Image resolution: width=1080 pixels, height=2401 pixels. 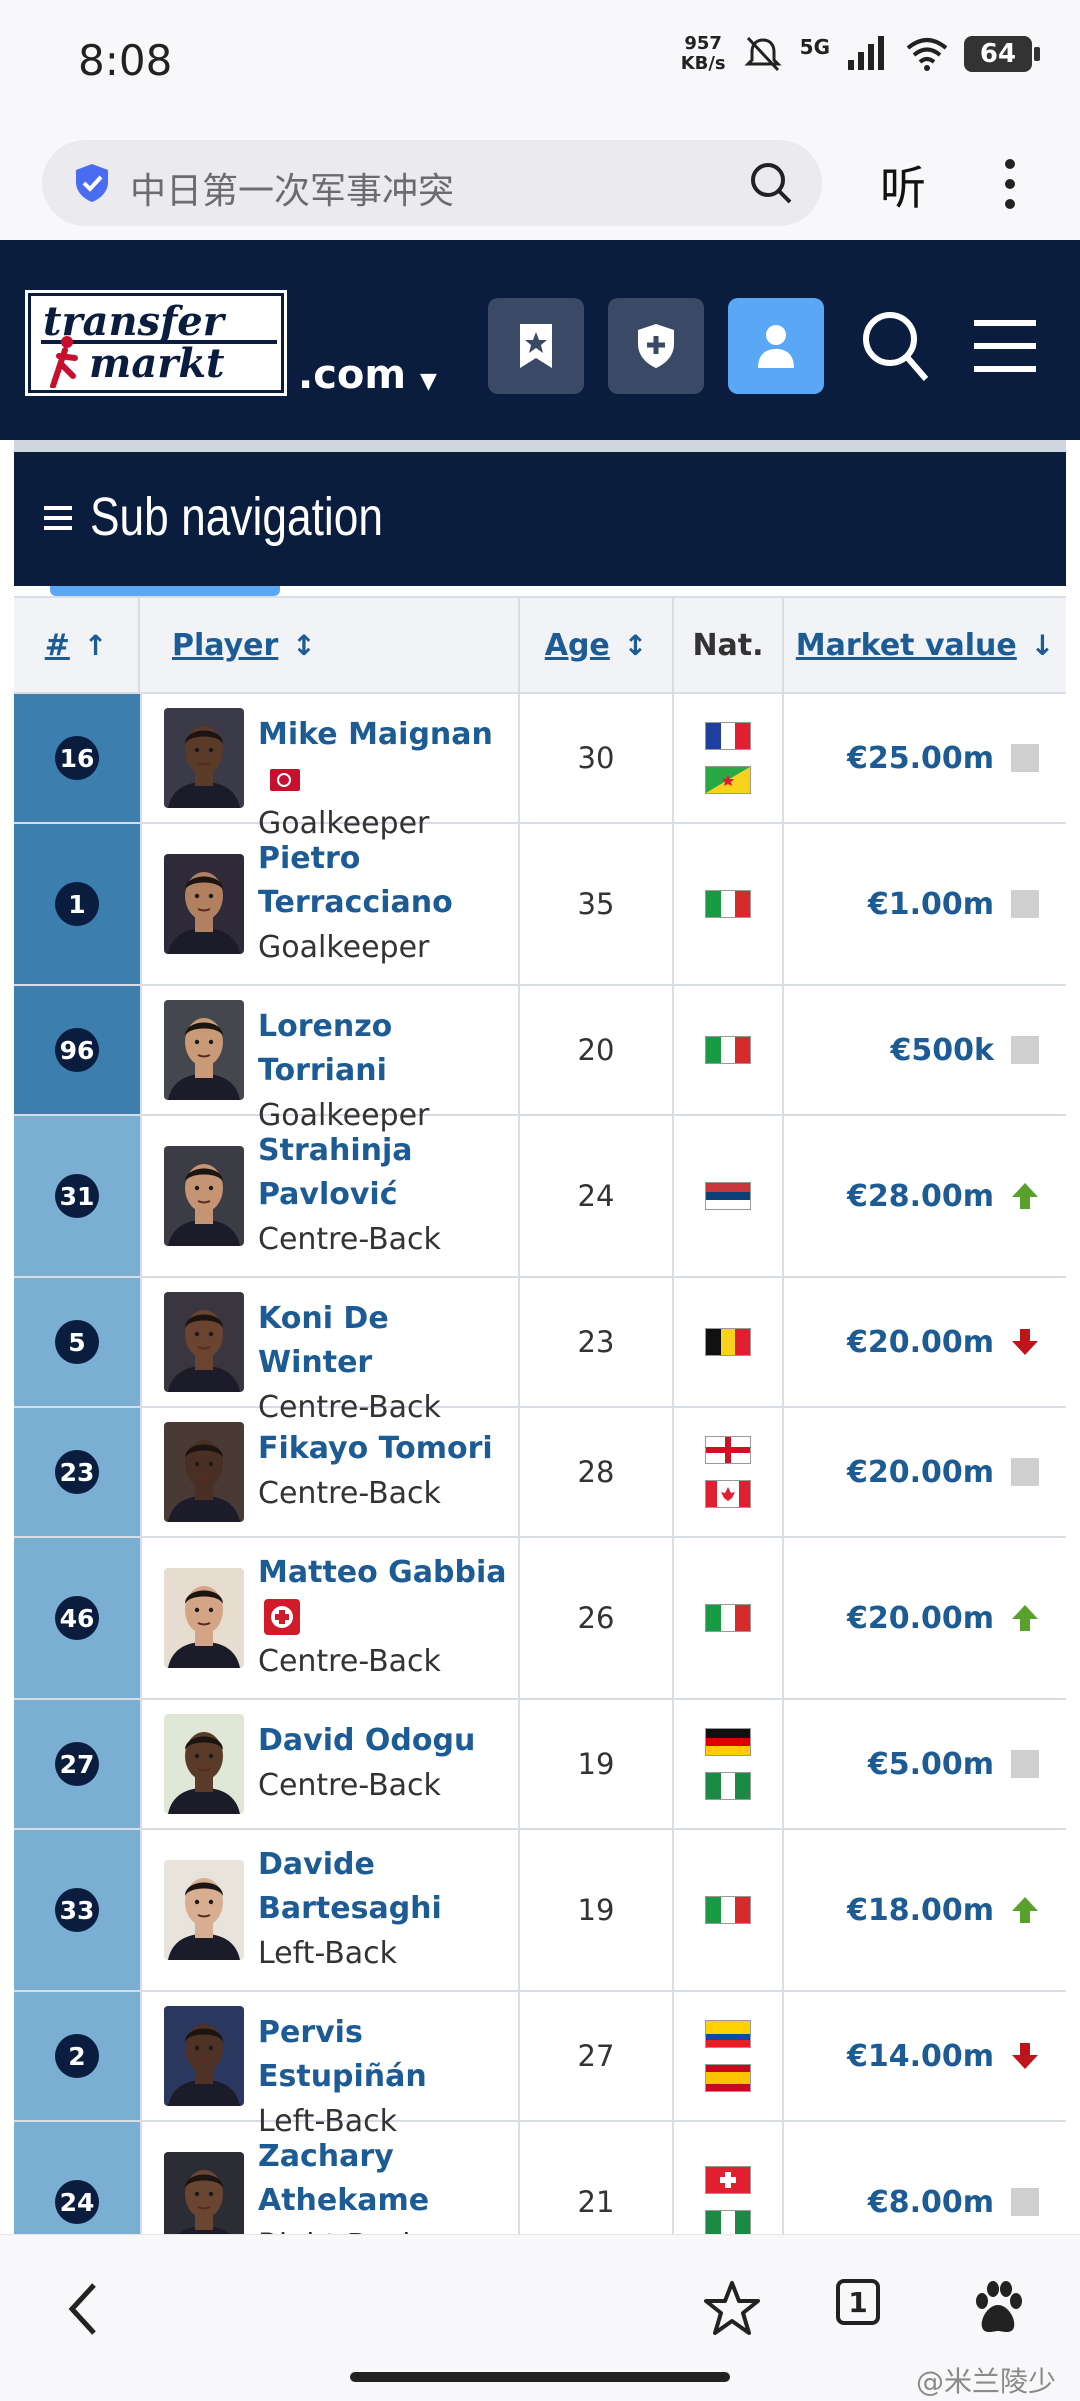 What do you see at coordinates (432, 183) in the screenshot?
I see `address-search-bar: 中日第一次军事冲突` at bounding box center [432, 183].